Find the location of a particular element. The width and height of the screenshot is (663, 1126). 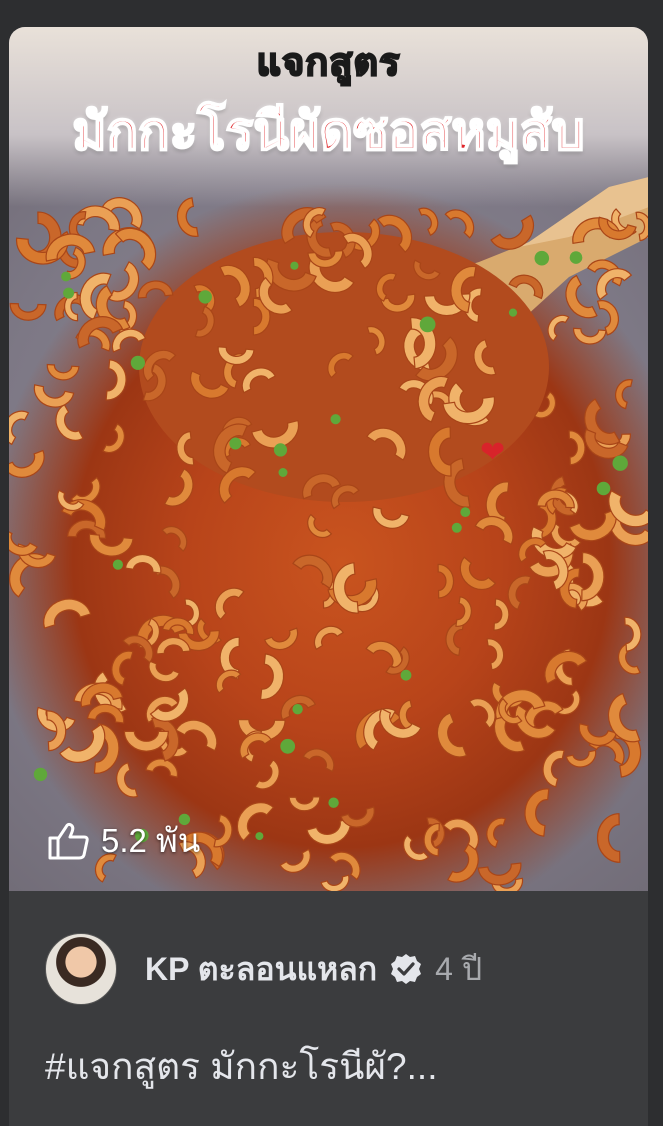

reaction-count: 5.2 พัน is located at coordinates (123, 840).